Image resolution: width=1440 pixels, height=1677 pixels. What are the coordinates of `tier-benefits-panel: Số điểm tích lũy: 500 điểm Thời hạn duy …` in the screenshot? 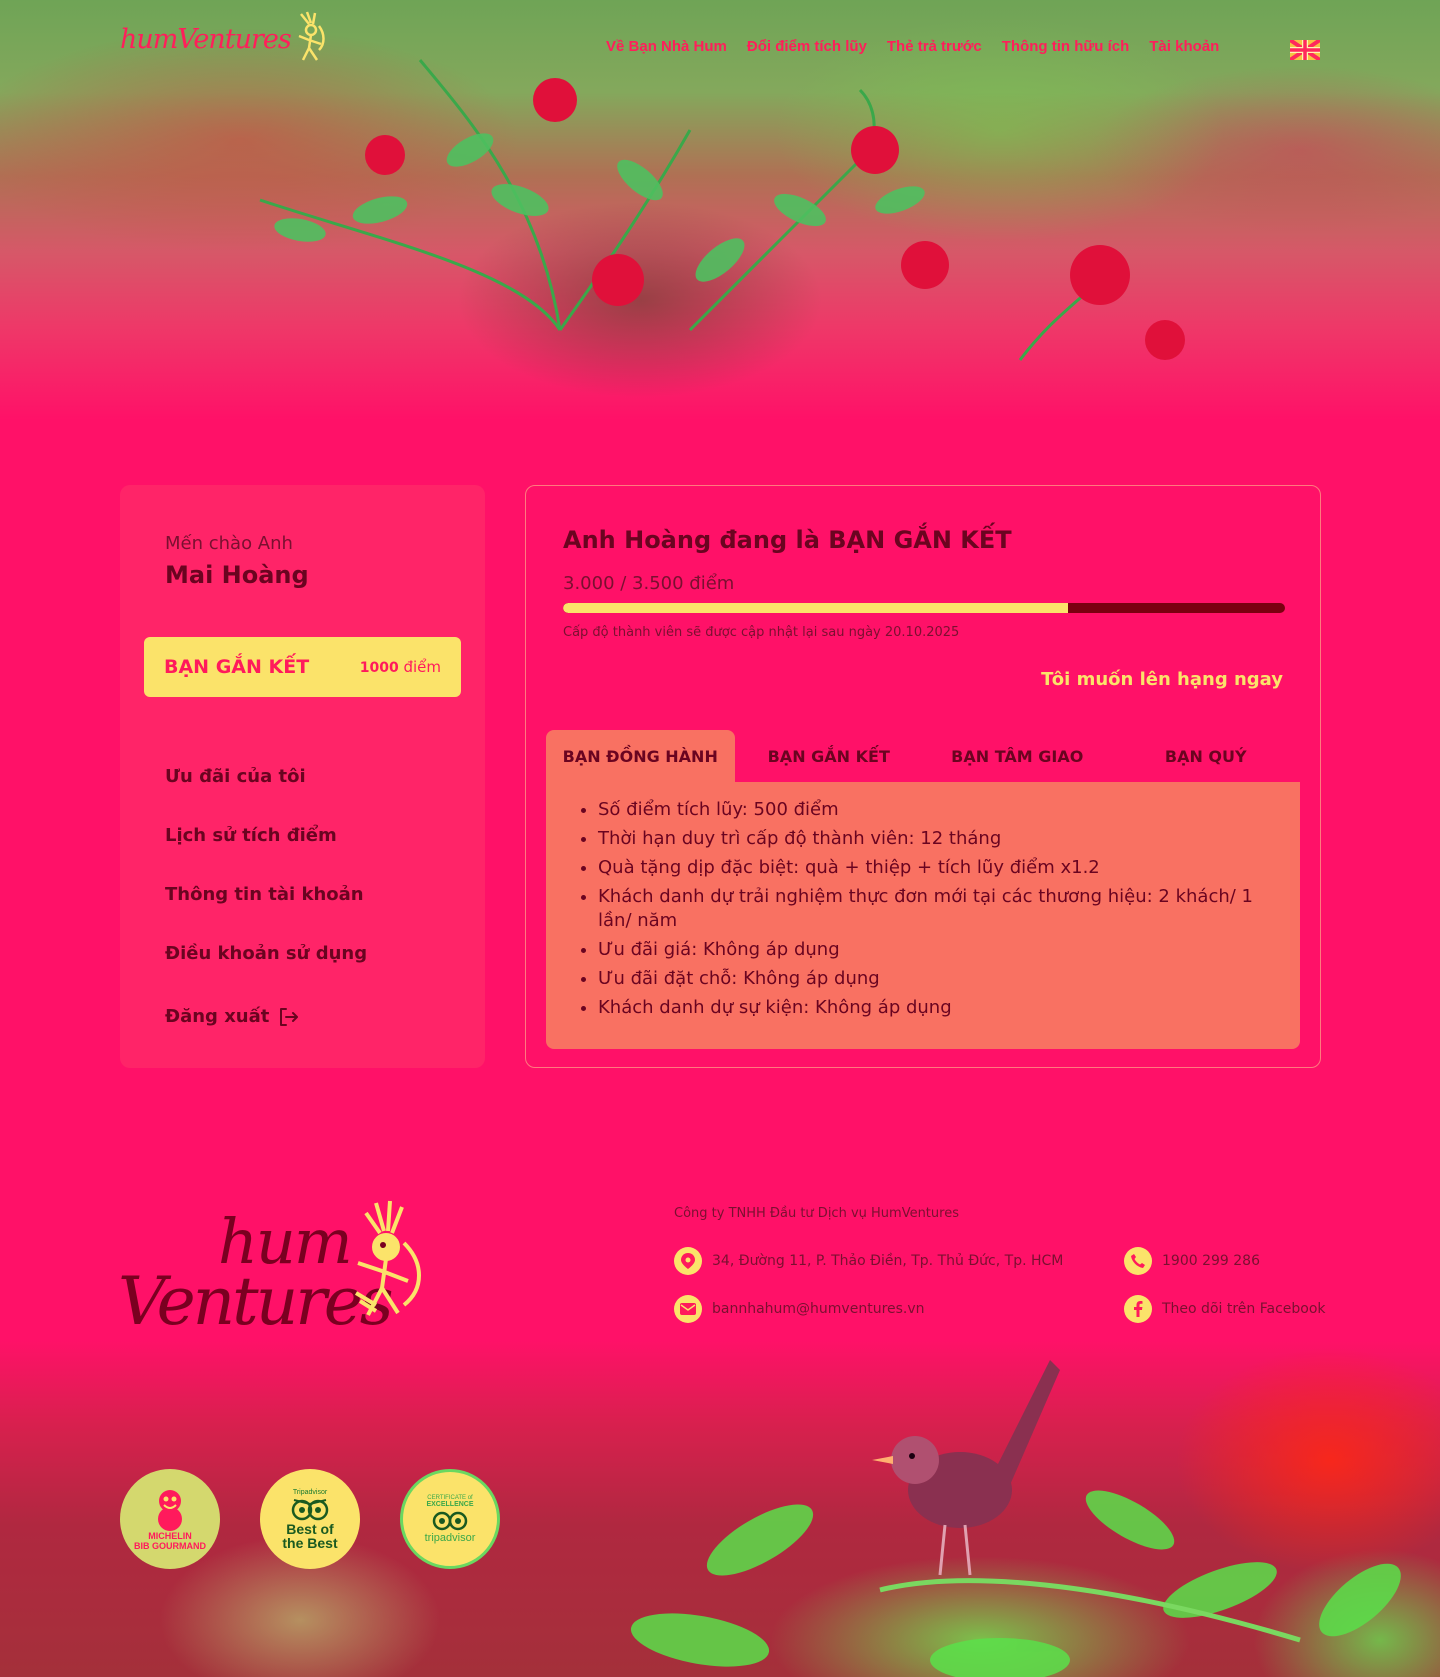 It's located at (923, 915).